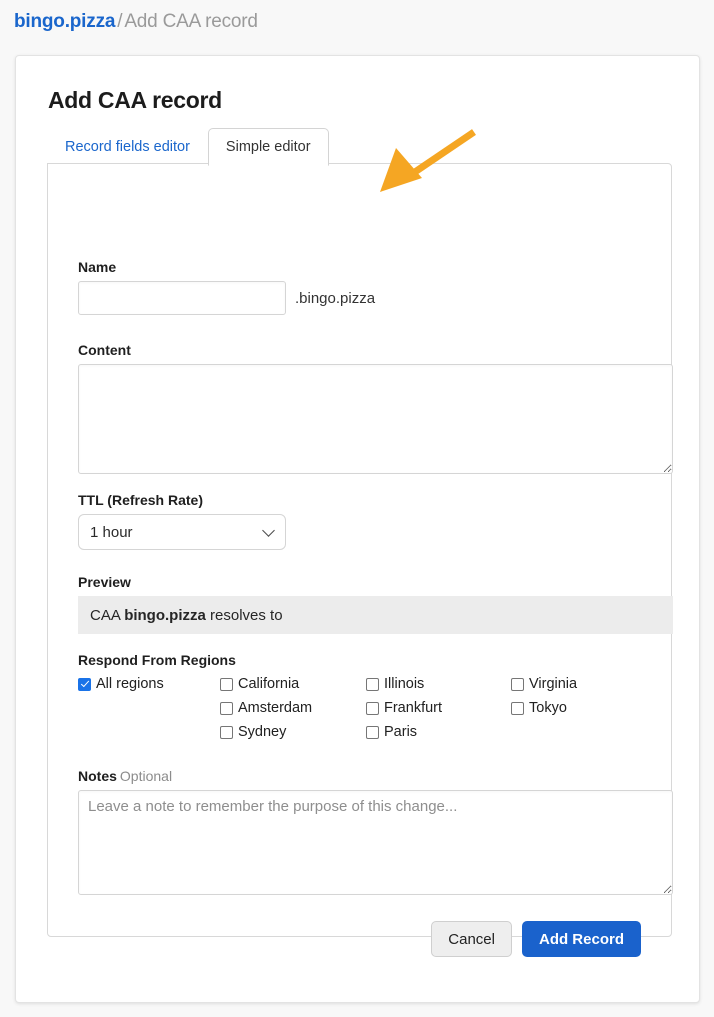  I want to click on preview-label: Preview, so click(104, 582).